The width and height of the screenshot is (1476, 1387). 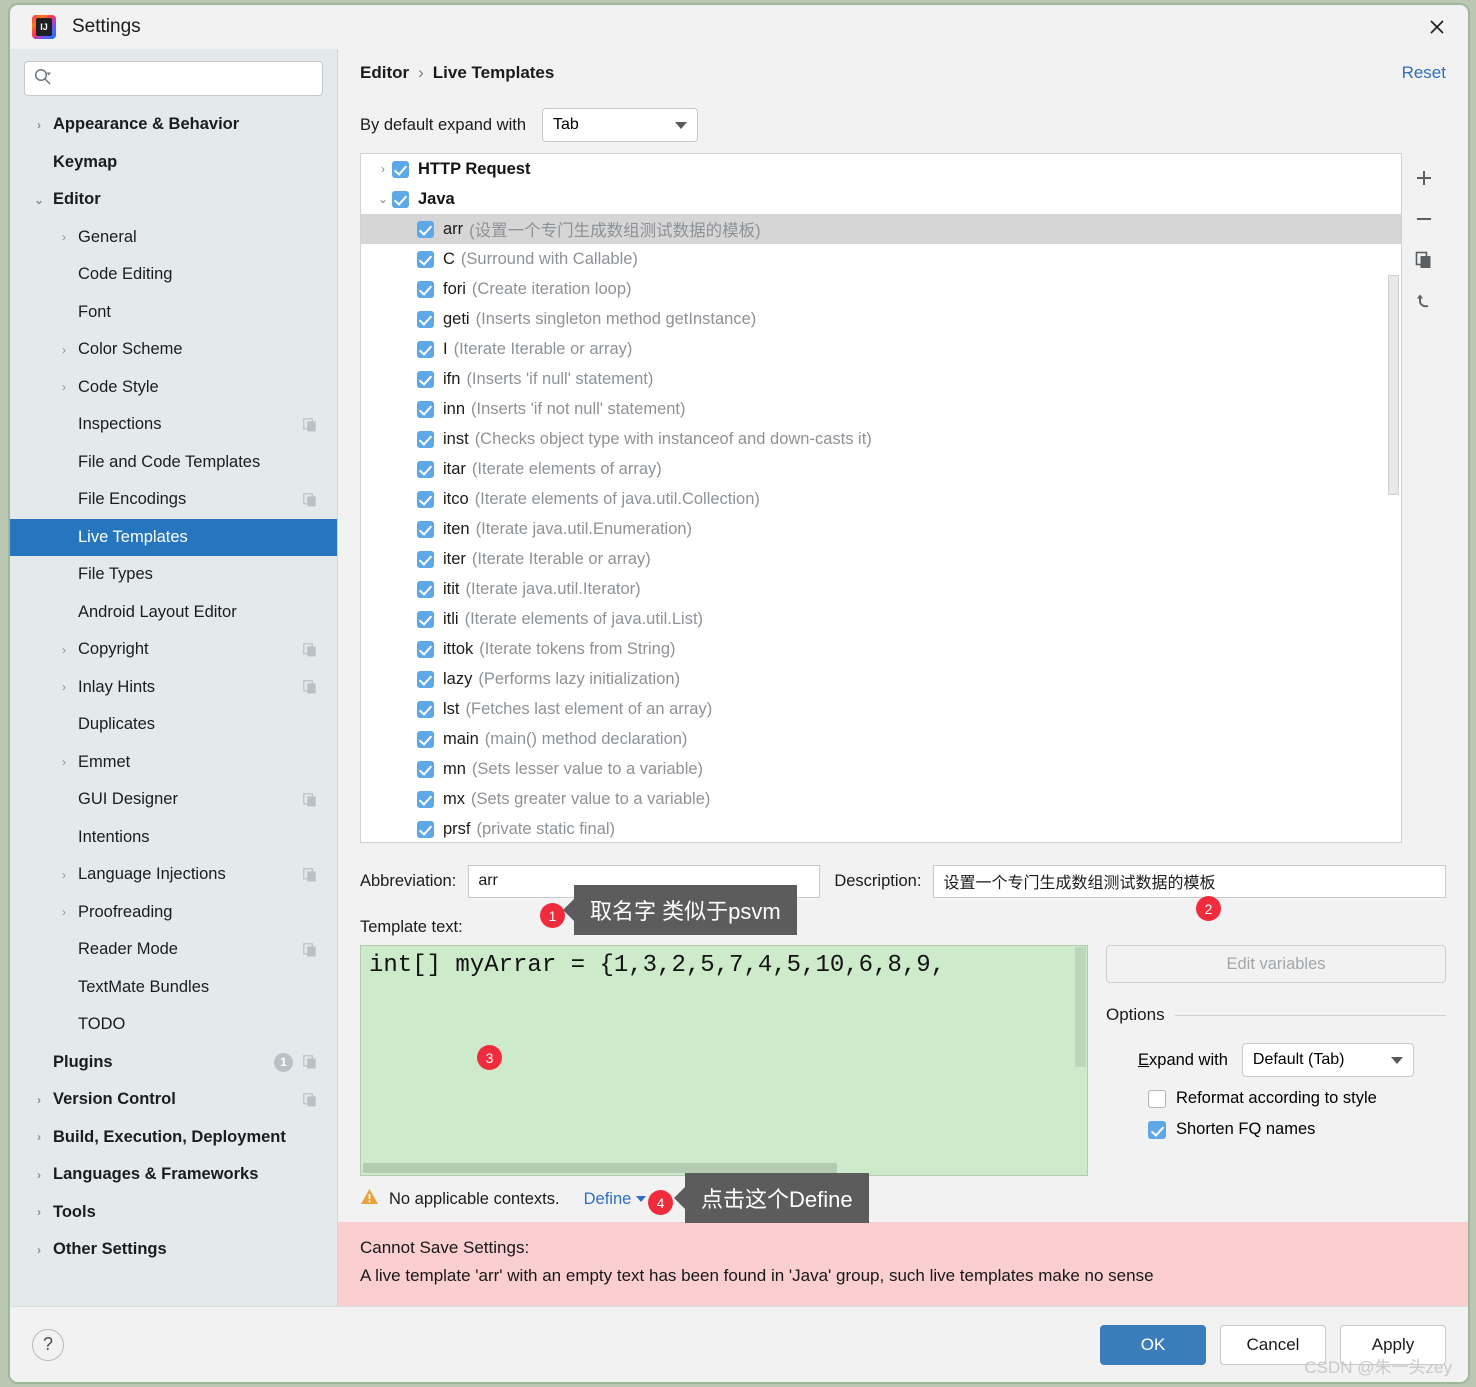 What do you see at coordinates (881, 769) in the screenshot?
I see `template-row: mn (Sets lesser value to a variable)` at bounding box center [881, 769].